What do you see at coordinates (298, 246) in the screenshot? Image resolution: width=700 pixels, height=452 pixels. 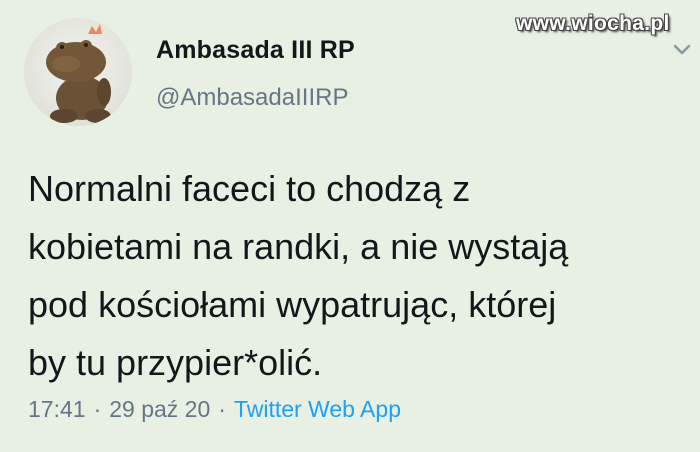 I see `tweet-line: kobietami na randki, a nie wystają` at bounding box center [298, 246].